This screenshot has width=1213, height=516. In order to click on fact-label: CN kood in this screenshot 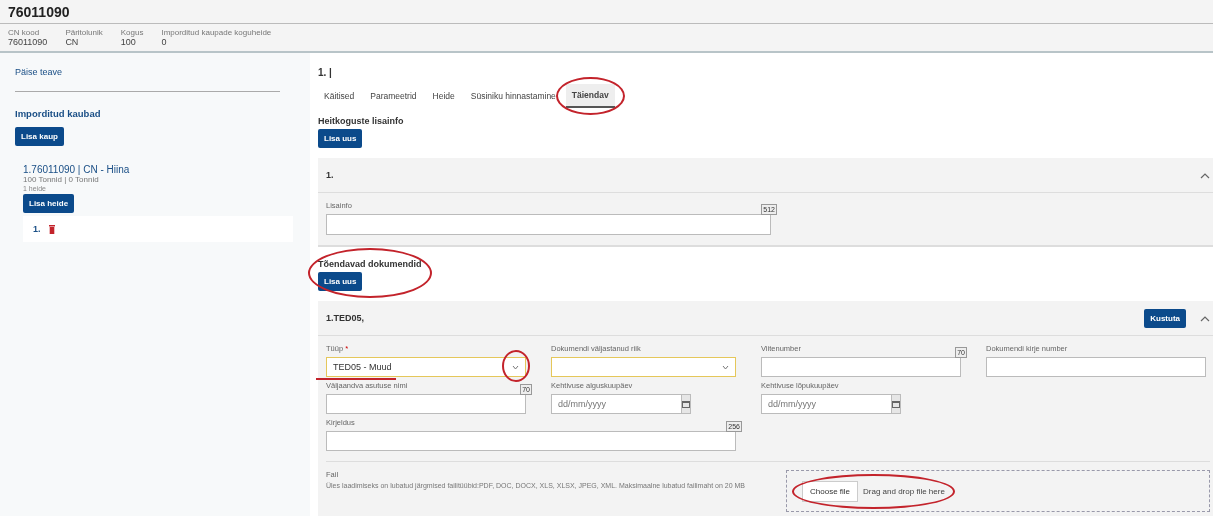, I will do `click(24, 32)`.